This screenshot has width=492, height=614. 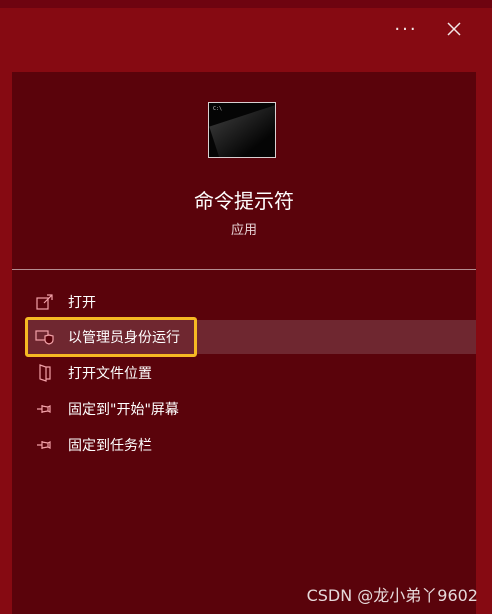 I want to click on close-icon, so click(x=454, y=29).